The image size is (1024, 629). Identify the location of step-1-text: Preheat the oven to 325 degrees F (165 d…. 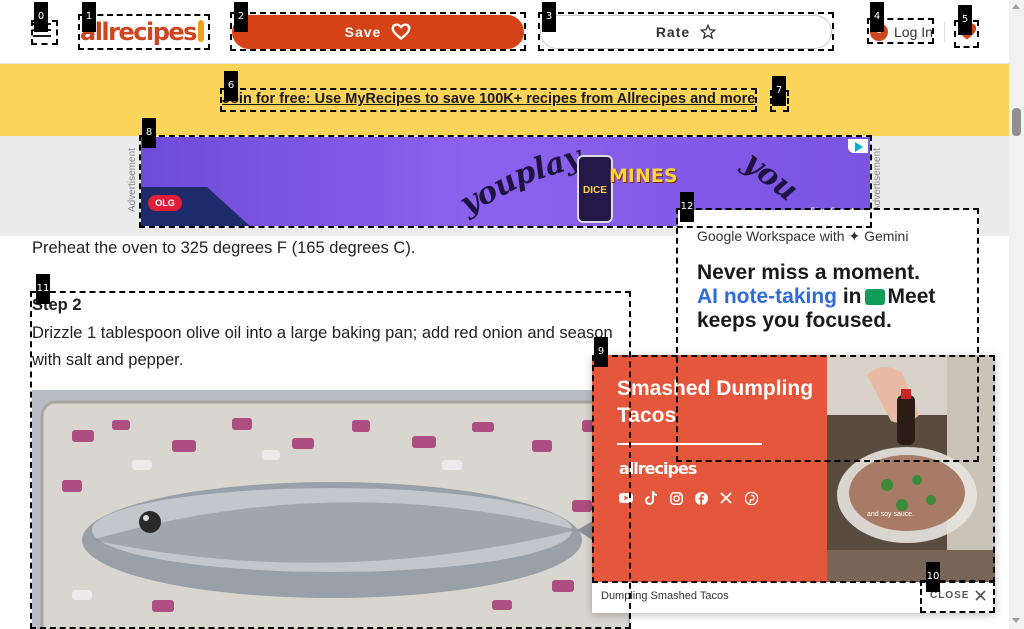
(224, 248).